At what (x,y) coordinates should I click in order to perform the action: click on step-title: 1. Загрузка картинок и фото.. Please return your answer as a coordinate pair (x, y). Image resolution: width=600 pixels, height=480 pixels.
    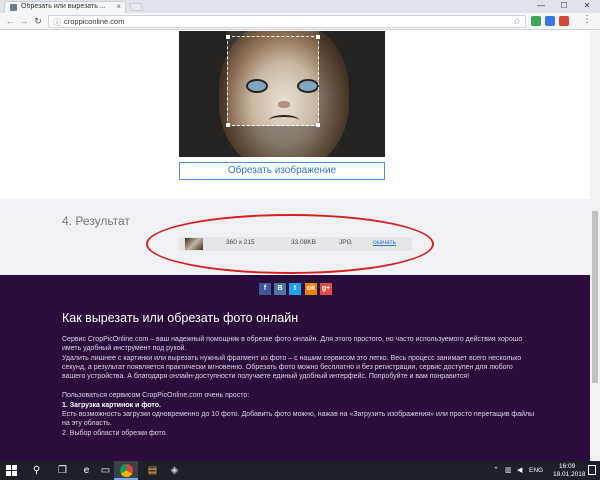
    Looking at the image, I should click on (111, 405).